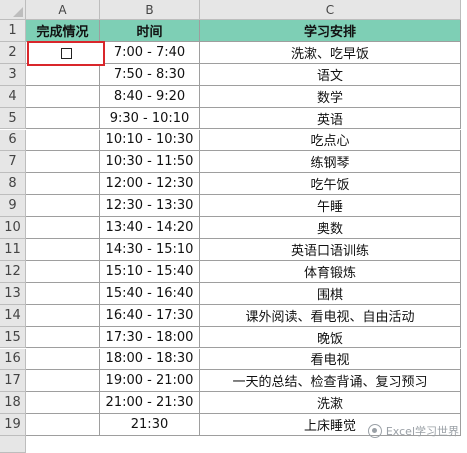 This screenshot has width=467, height=453. What do you see at coordinates (150, 381) in the screenshot?
I see `time-cell: 19:00 - 21:00` at bounding box center [150, 381].